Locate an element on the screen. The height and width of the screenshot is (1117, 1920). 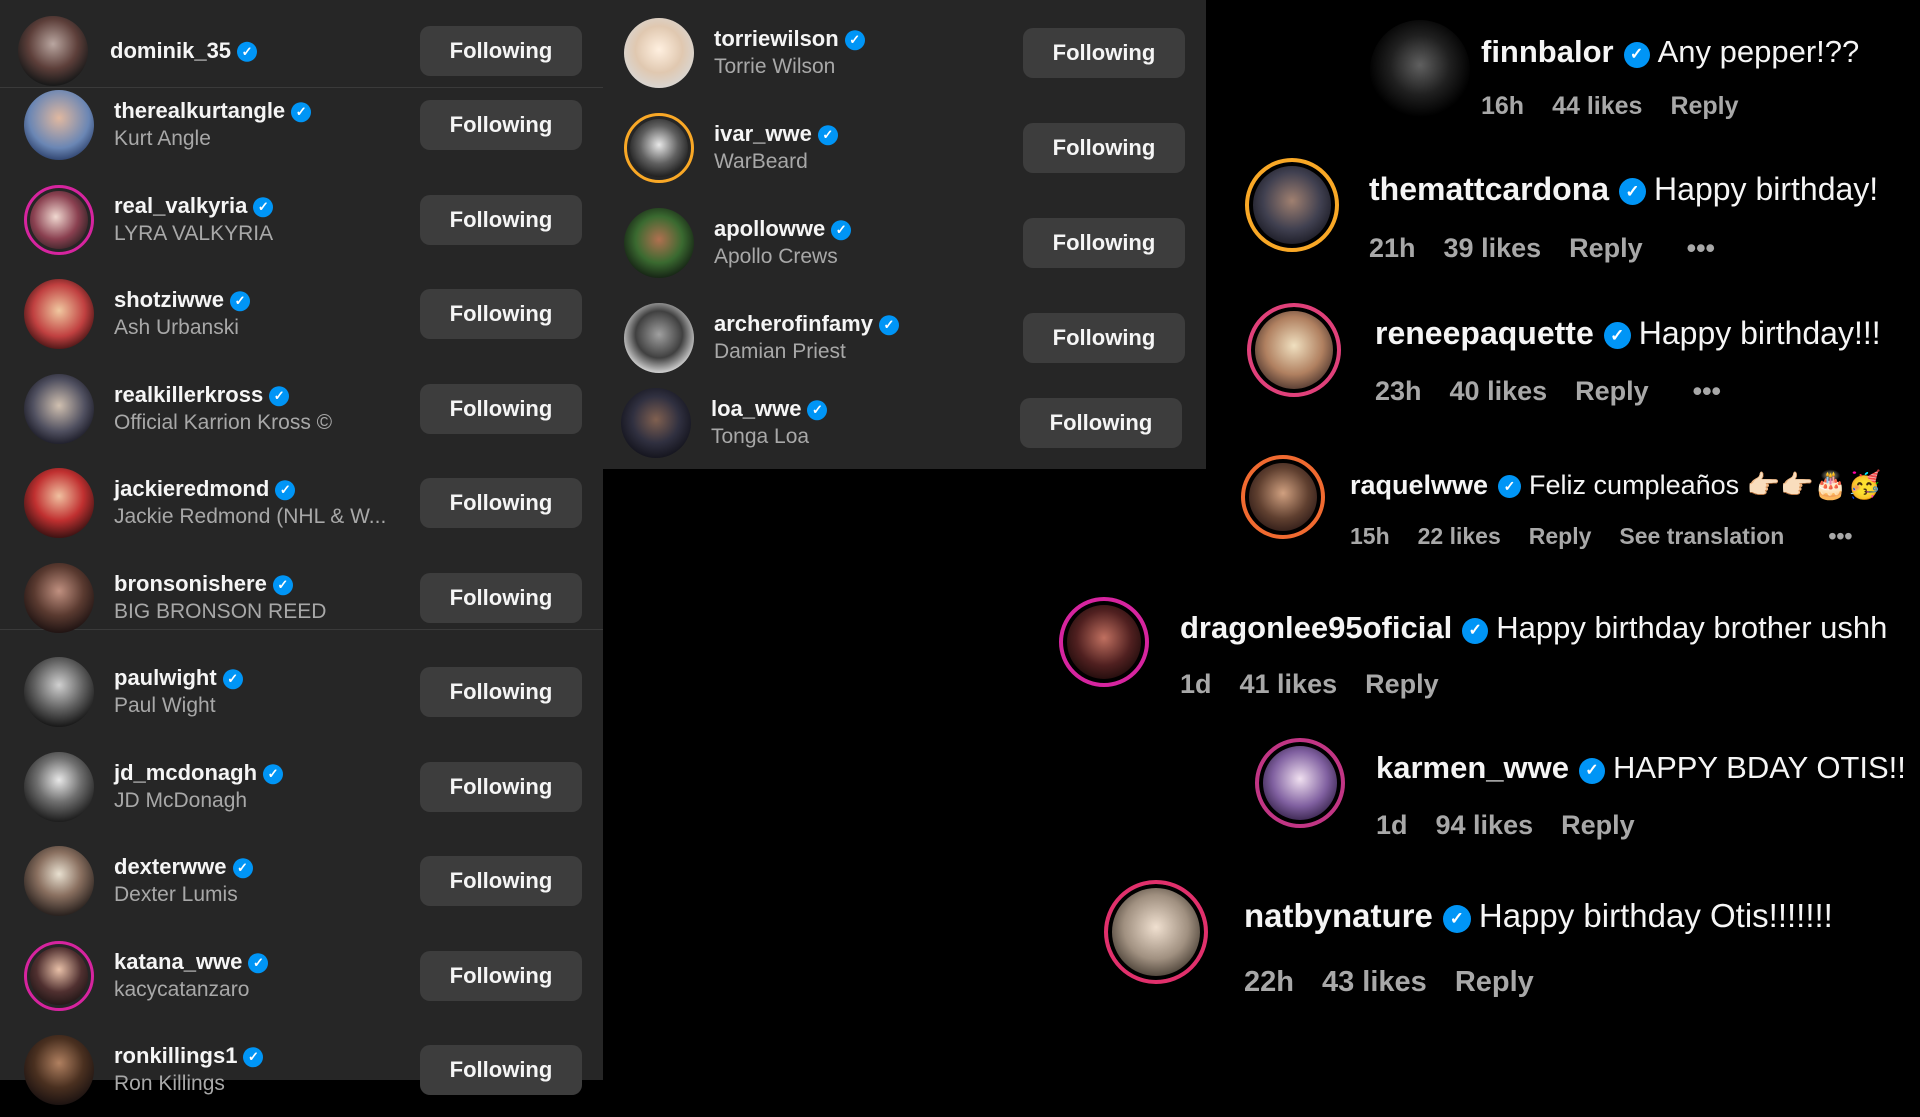
following-row: dexterwwe ✓ Dexter Lumis Following is located at coordinates (301, 881).